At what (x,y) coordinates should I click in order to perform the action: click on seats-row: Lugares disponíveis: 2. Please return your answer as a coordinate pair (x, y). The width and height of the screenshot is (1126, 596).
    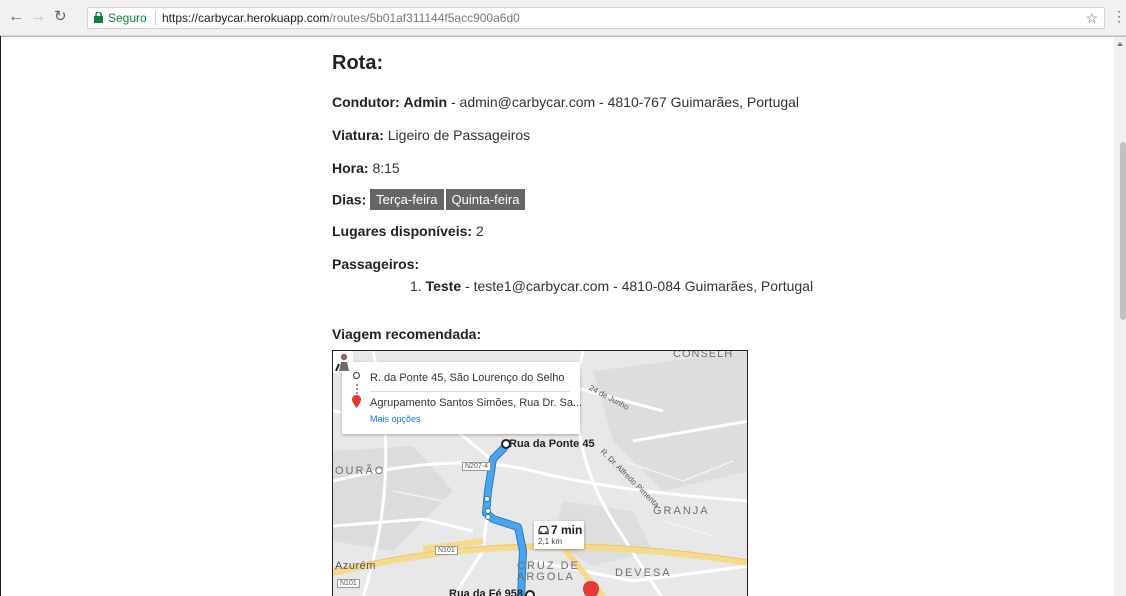
    Looking at the image, I should click on (408, 231).